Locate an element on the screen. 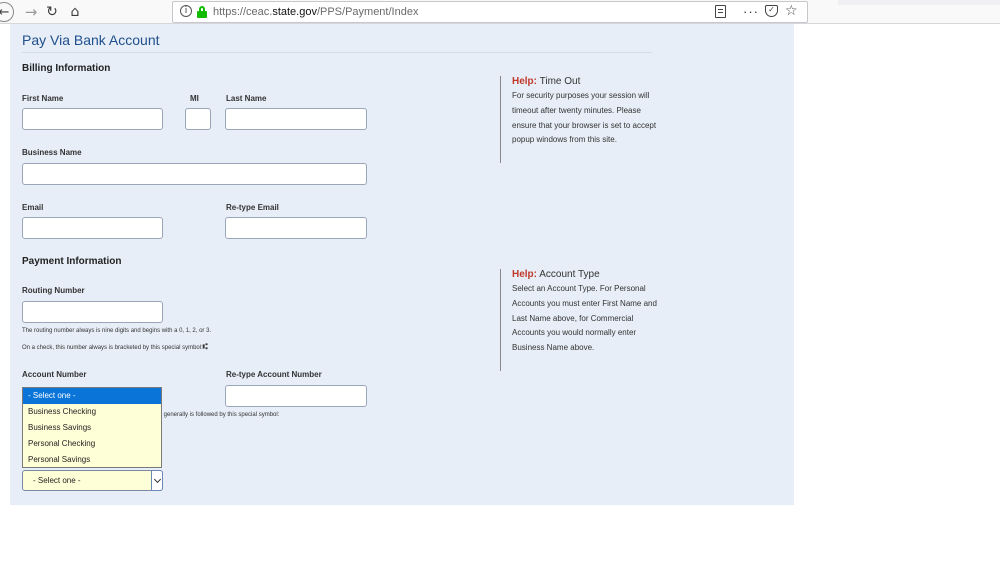  more-icon: ··· is located at coordinates (751, 11).